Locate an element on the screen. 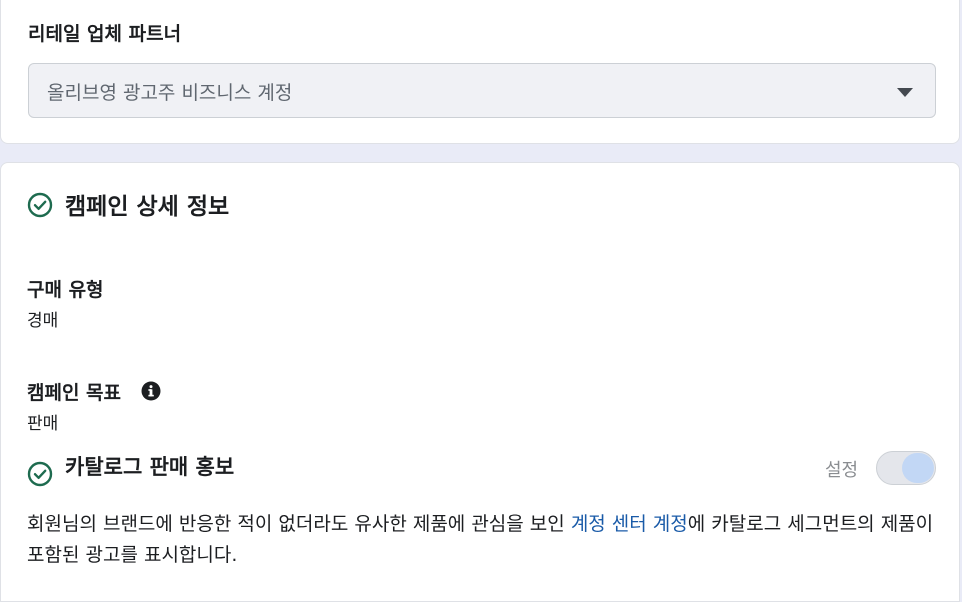  campaign-objective-value: 판매 is located at coordinates (43, 424).